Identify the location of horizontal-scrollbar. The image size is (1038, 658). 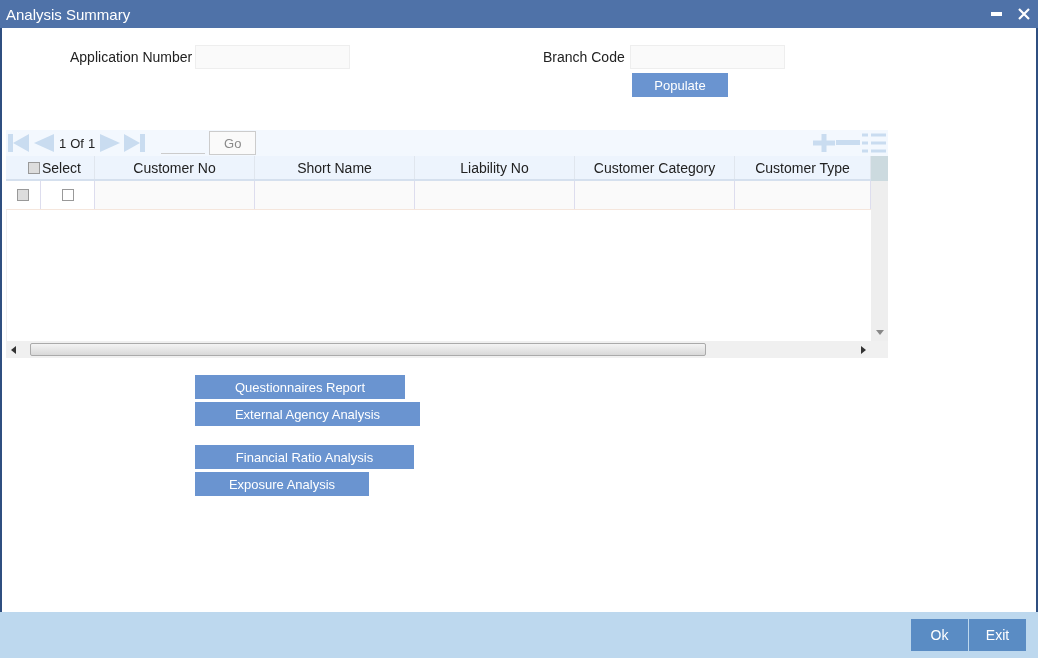
(447, 349).